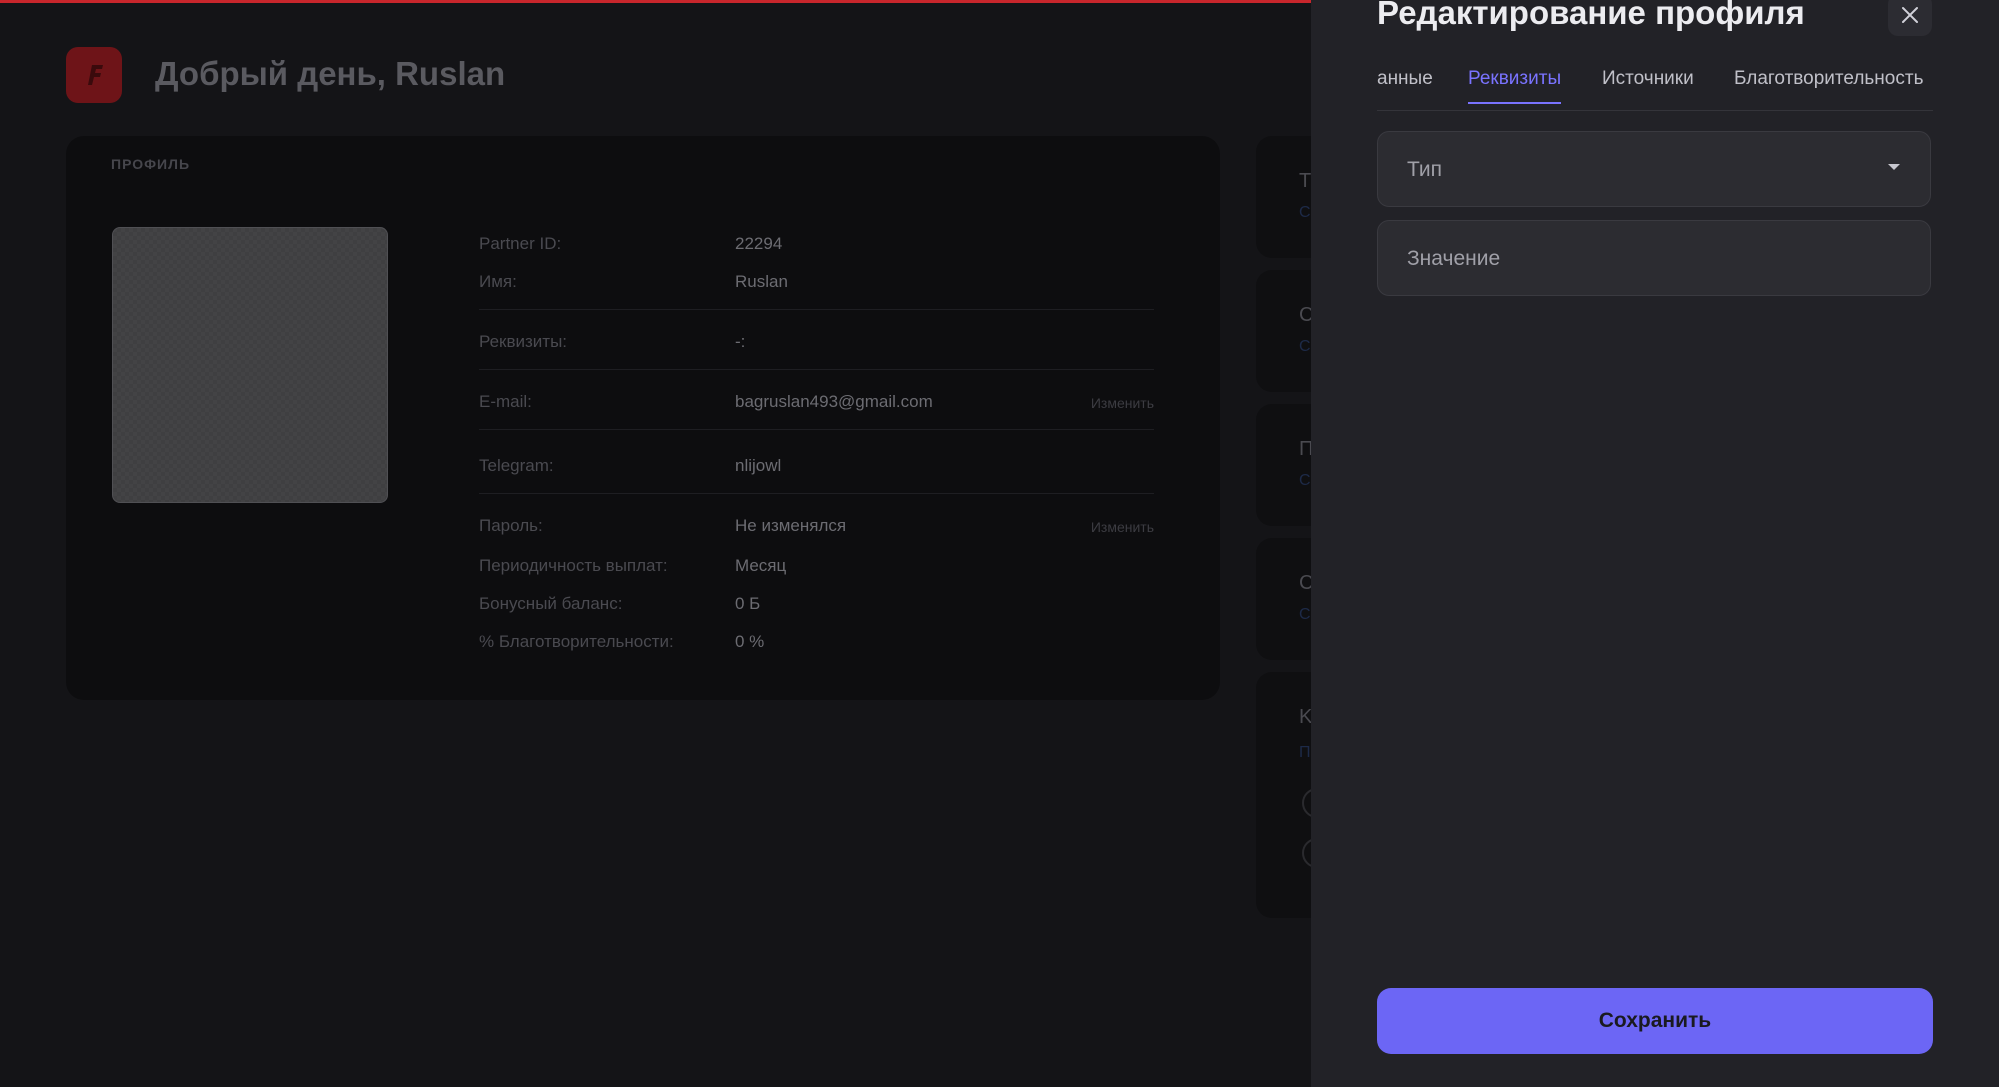  I want to click on profile-caption: ПРОФИЛЬ, so click(151, 164).